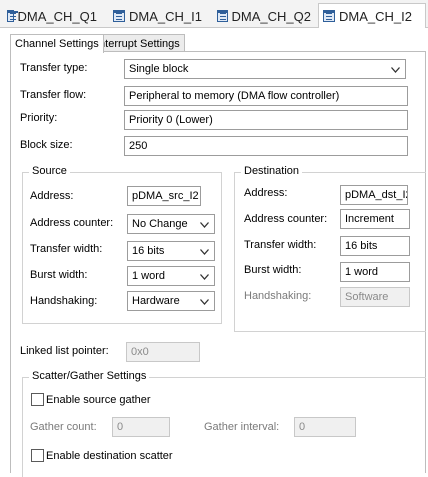  I want to click on source-burst-width-label: Burst width:, so click(59, 275).